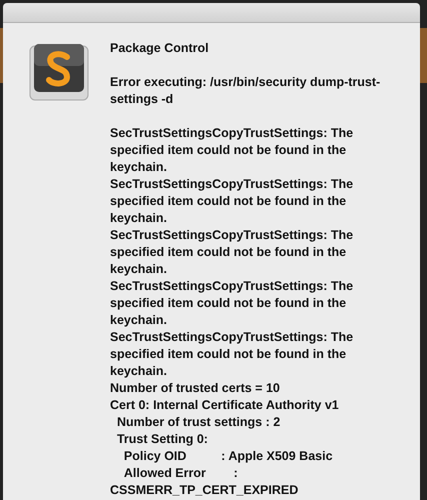 This screenshot has height=500, width=427. I want to click on error-message: Error executing: /usr/bin/security dump-trust-settings -d, so click(246, 91).